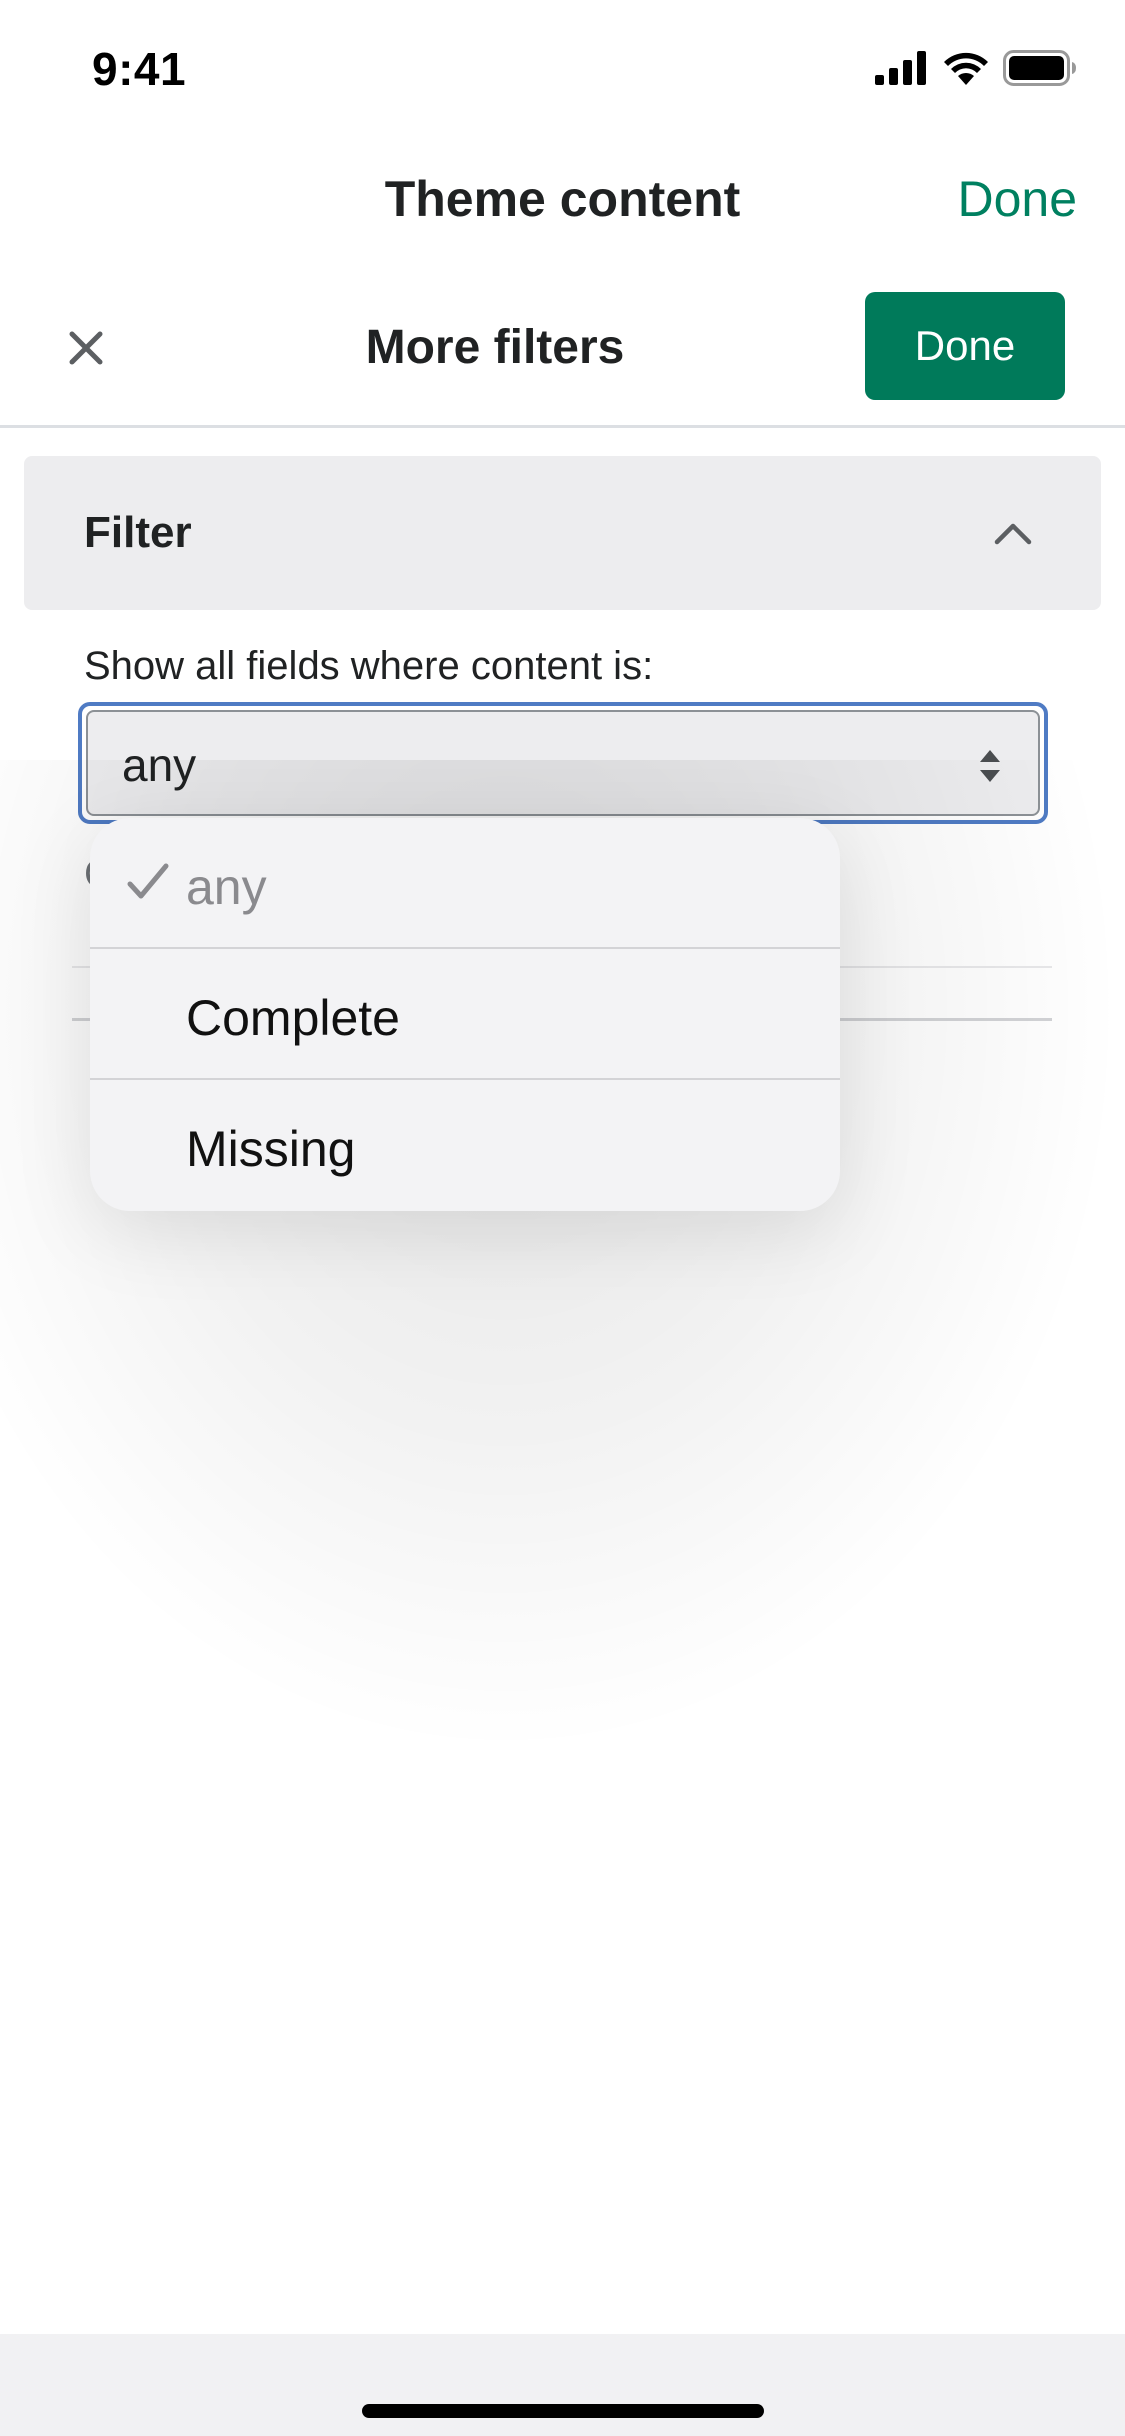 This screenshot has width=1125, height=2436. Describe the element at coordinates (900, 68) in the screenshot. I see `cellular-signal-icon` at that location.